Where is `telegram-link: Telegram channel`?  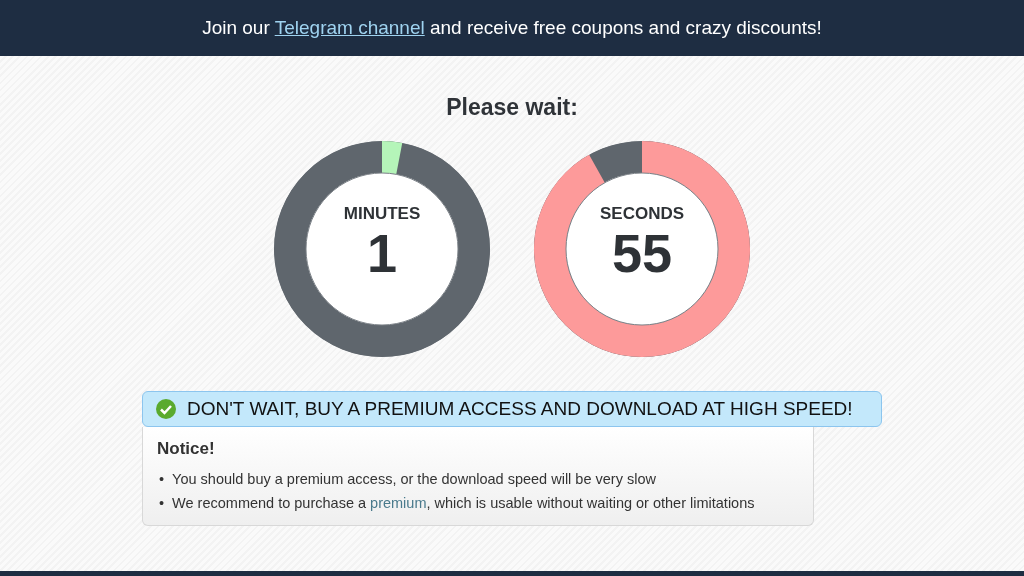 telegram-link: Telegram channel is located at coordinates (349, 27).